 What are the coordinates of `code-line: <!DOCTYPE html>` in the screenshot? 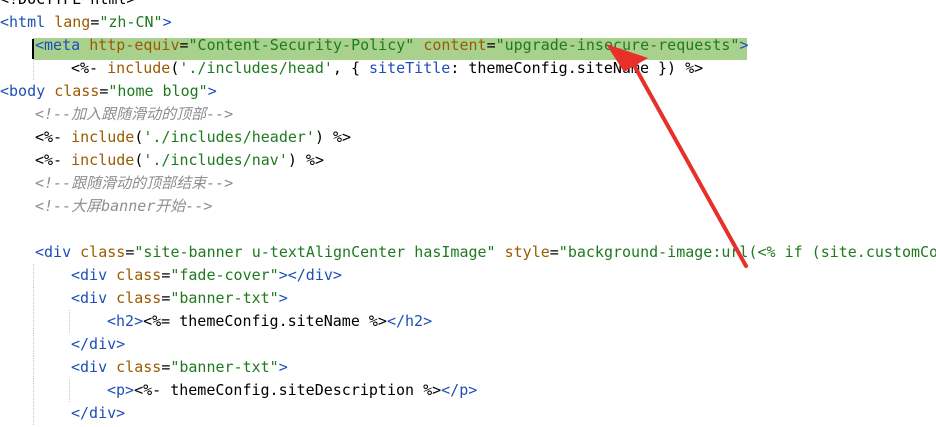 It's located at (67, 5).